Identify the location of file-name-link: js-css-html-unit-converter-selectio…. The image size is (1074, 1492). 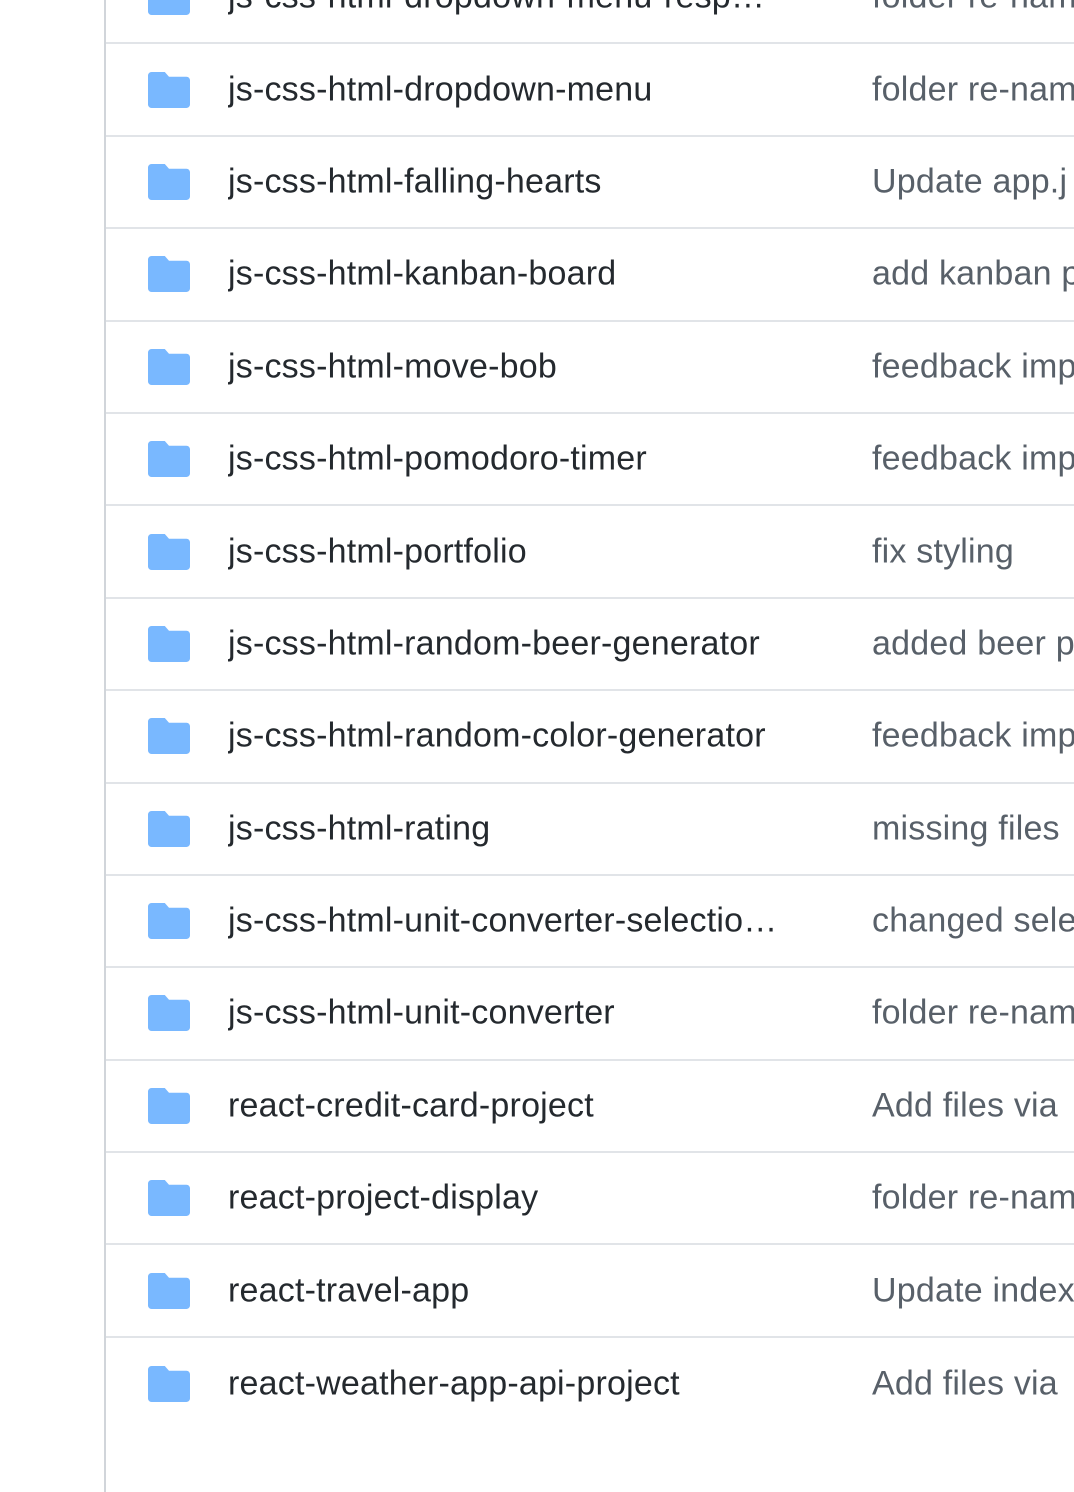
(530, 921).